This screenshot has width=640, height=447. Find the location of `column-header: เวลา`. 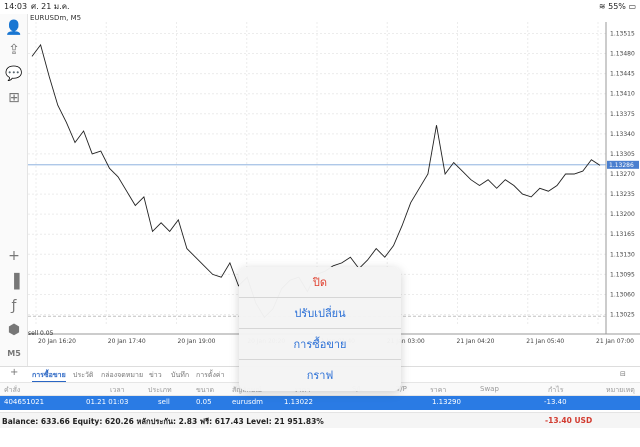

column-header: เวลา is located at coordinates (117, 390).